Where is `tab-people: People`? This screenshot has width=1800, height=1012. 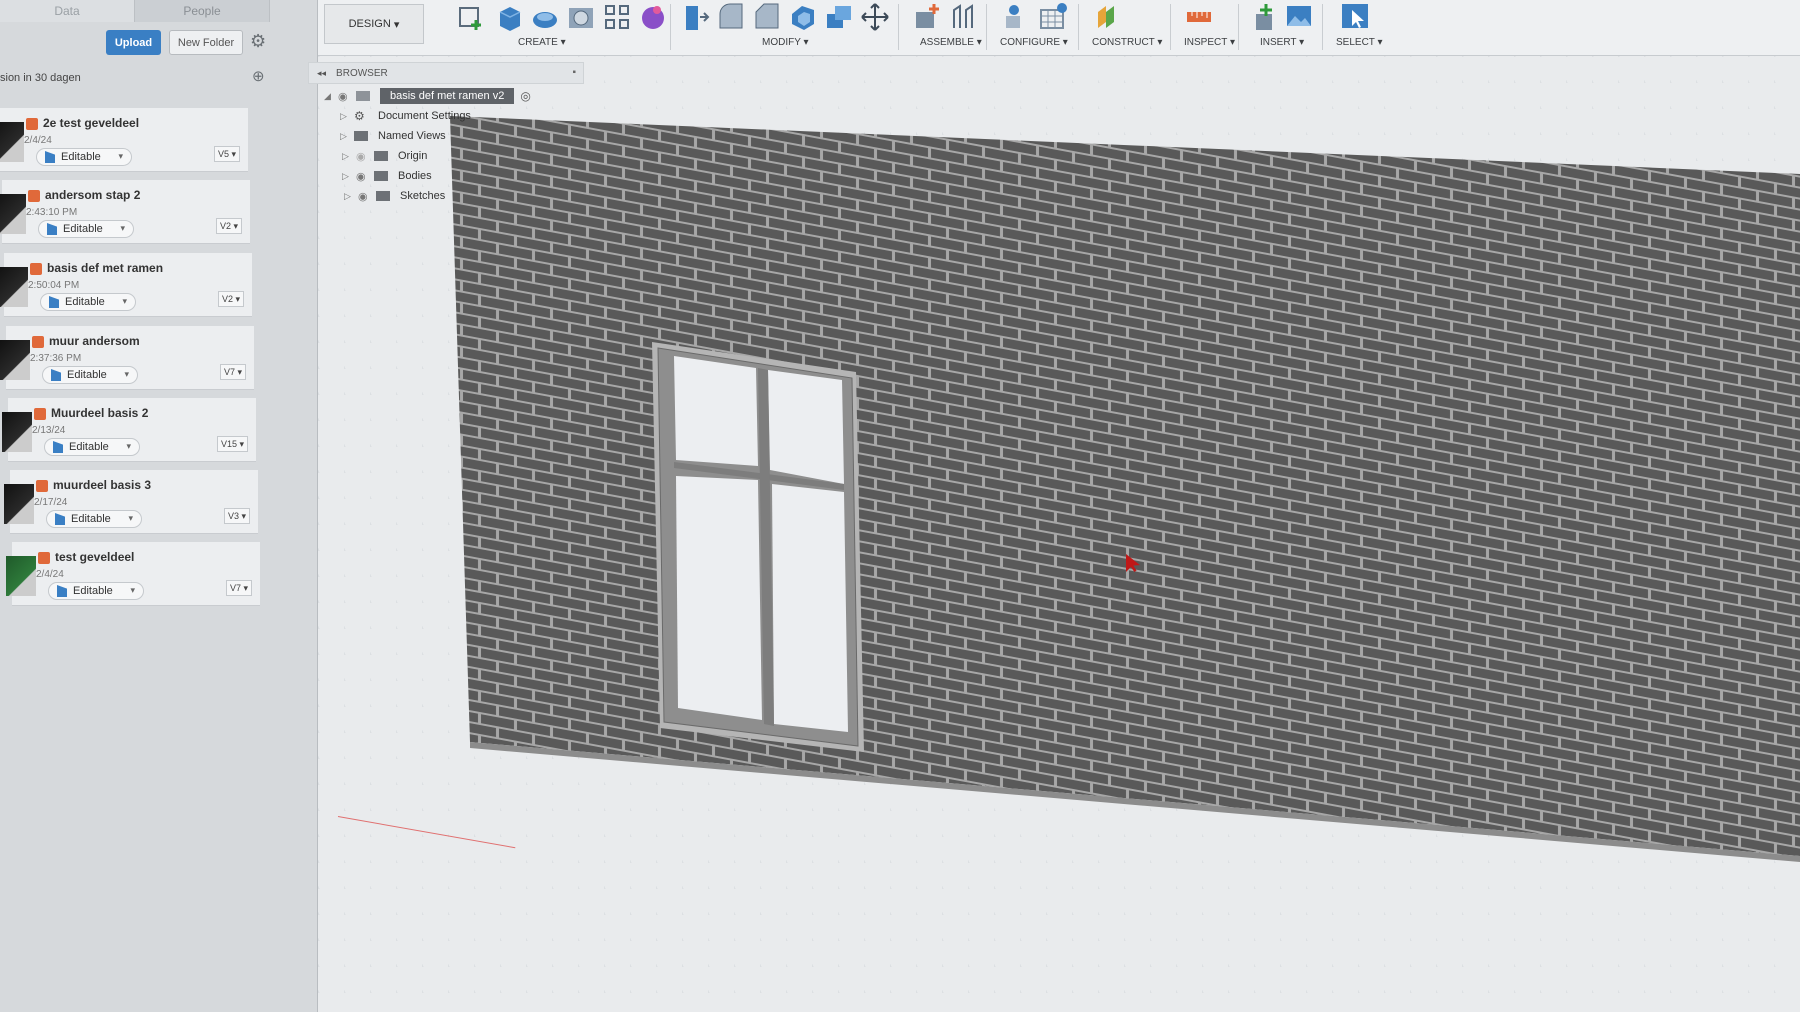
tab-people: People is located at coordinates (202, 11).